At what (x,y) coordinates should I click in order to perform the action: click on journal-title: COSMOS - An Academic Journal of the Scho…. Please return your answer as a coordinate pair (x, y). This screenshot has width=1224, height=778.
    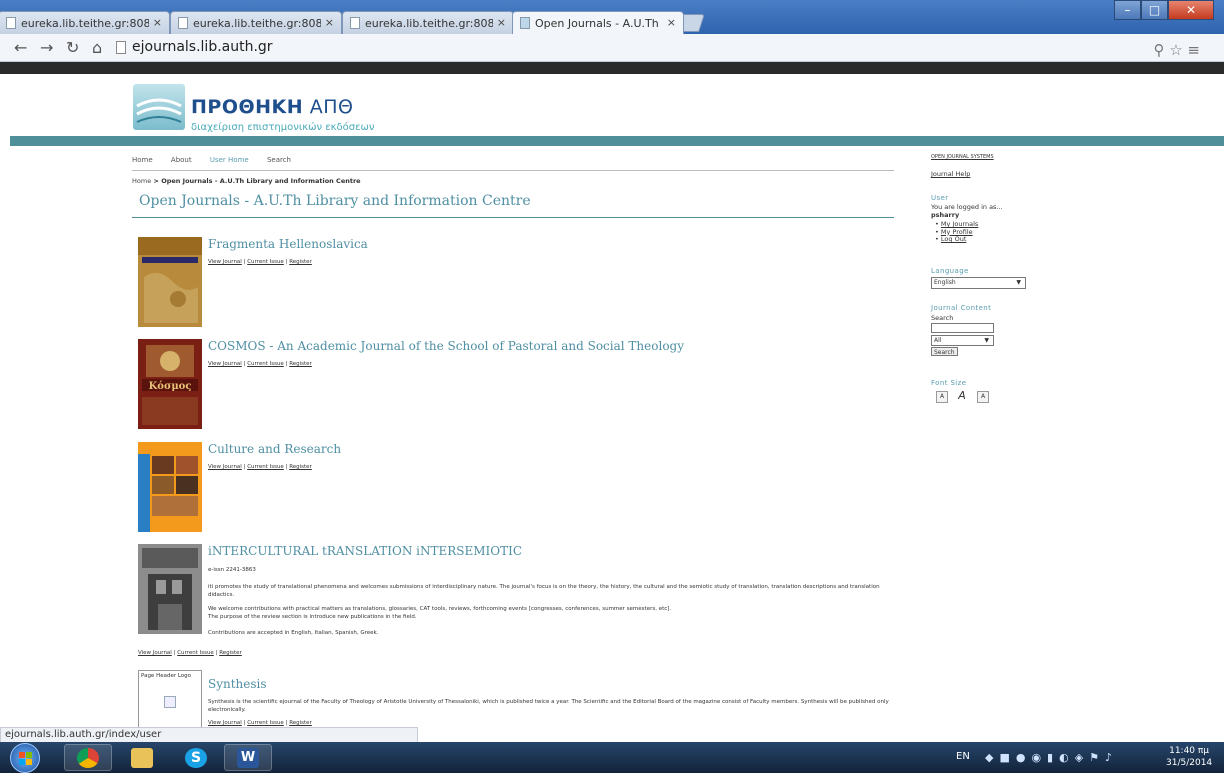
    Looking at the image, I should click on (446, 346).